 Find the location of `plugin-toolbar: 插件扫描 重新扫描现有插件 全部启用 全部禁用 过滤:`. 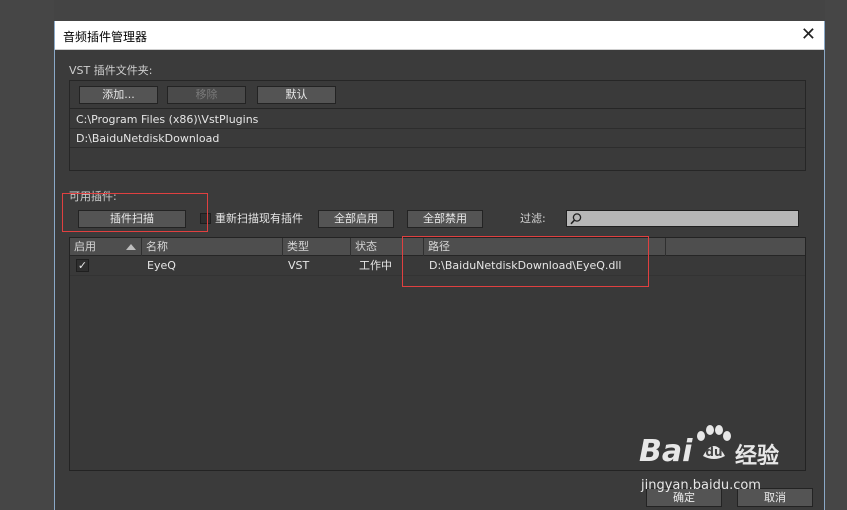

plugin-toolbar: 插件扫描 重新扫描现有插件 全部启用 全部禁用 过滤: is located at coordinates (437, 219).